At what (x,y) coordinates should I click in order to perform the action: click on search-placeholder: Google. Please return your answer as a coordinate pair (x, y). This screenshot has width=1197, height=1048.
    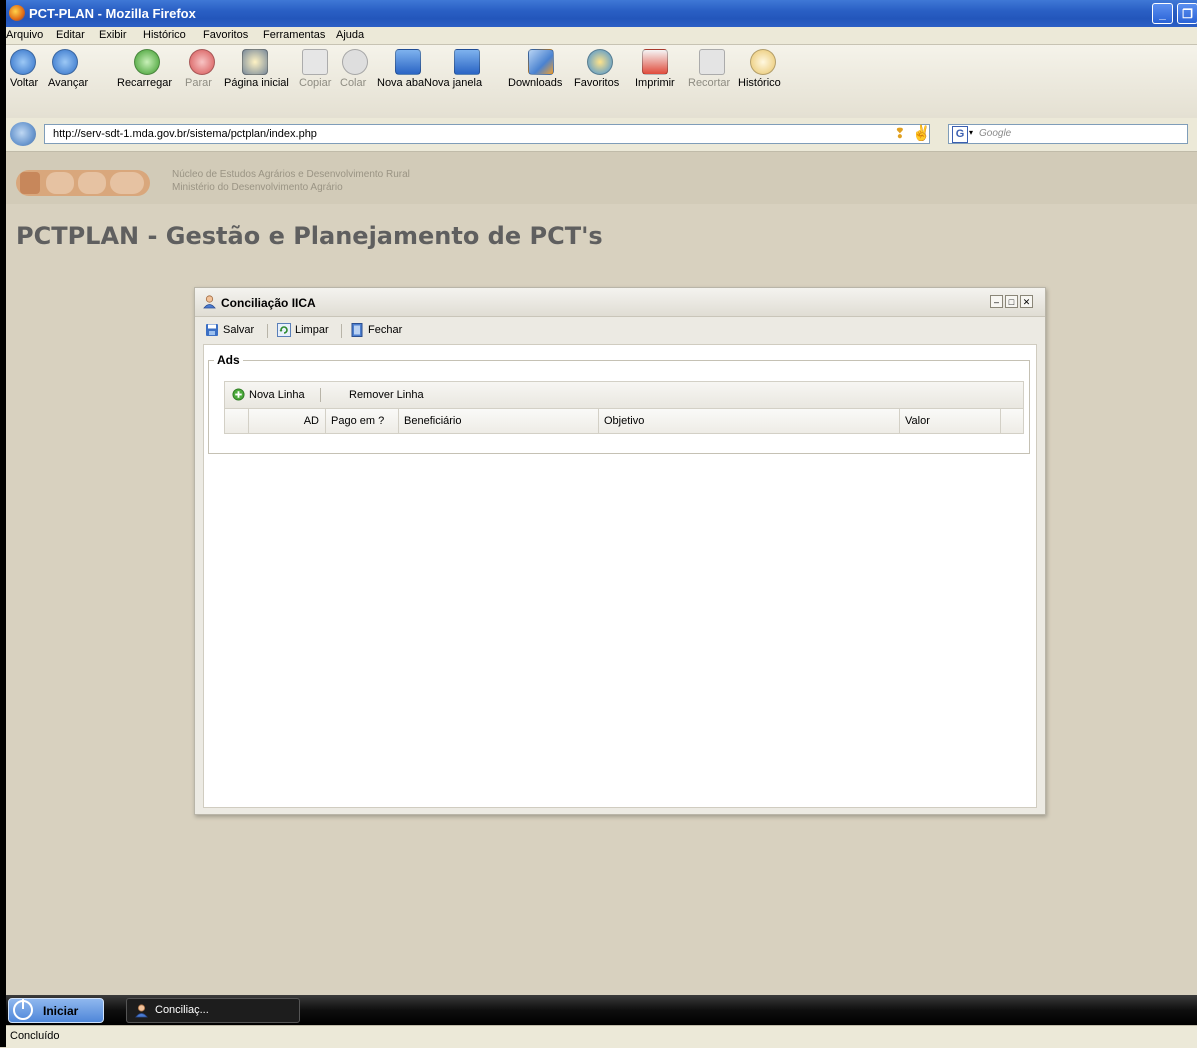
    Looking at the image, I should click on (995, 133).